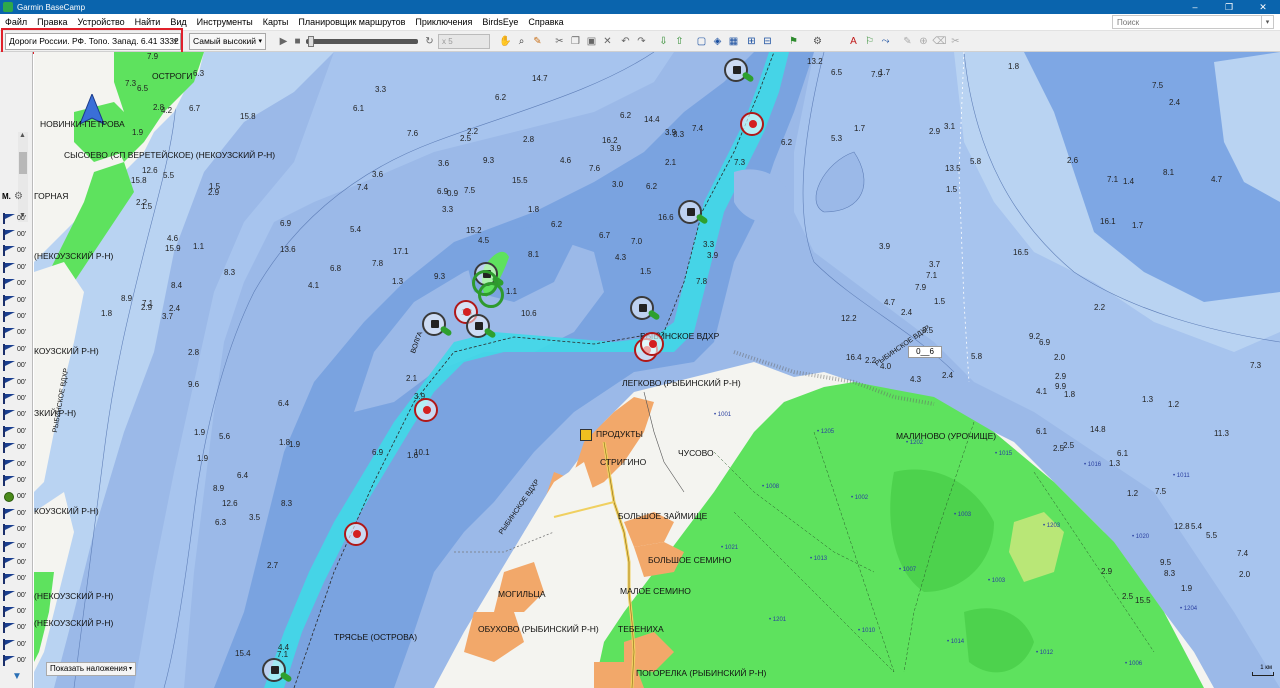 The width and height of the screenshot is (1280, 688). Describe the element at coordinates (297, 41) in the screenshot. I see `stop-icon: ■` at that location.